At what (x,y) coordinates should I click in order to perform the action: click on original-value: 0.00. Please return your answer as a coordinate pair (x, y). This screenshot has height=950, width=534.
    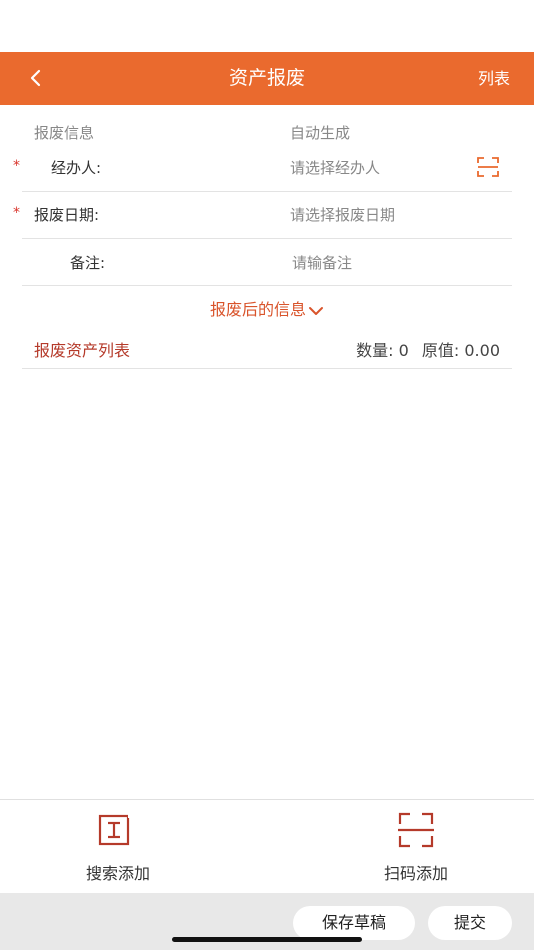
    Looking at the image, I should click on (482, 350).